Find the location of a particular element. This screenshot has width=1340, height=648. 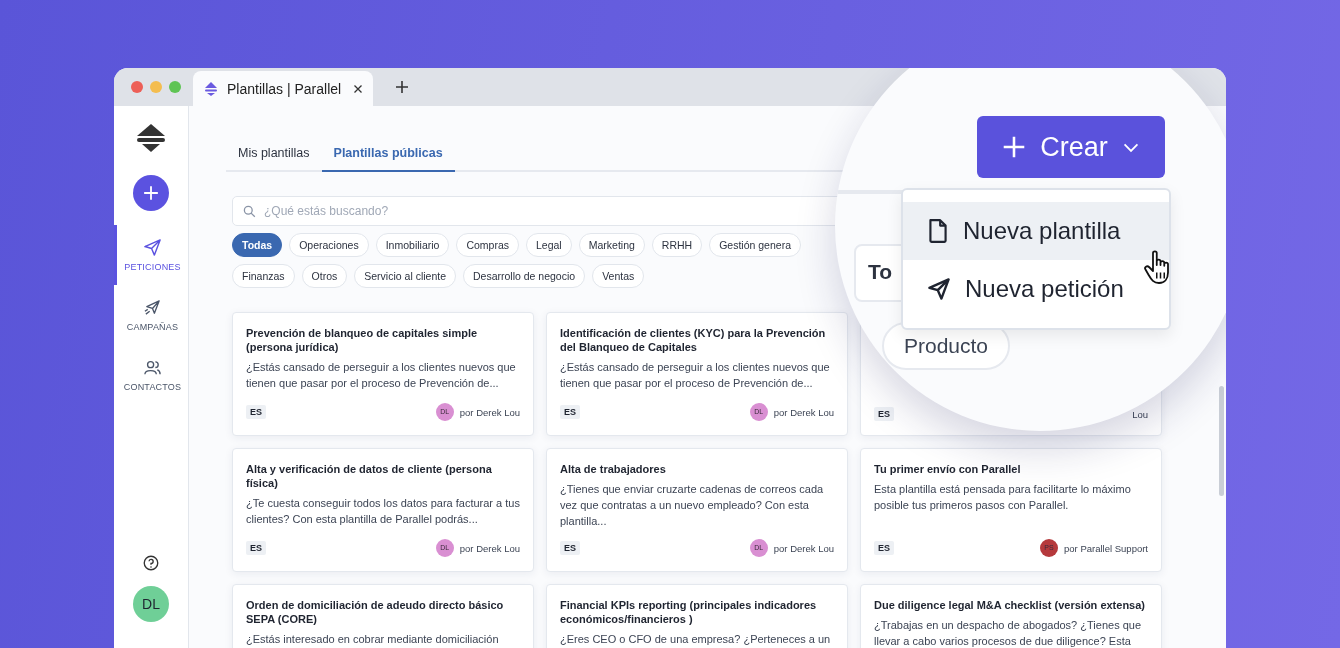

filter-chip: Operaciones is located at coordinates (329, 245).